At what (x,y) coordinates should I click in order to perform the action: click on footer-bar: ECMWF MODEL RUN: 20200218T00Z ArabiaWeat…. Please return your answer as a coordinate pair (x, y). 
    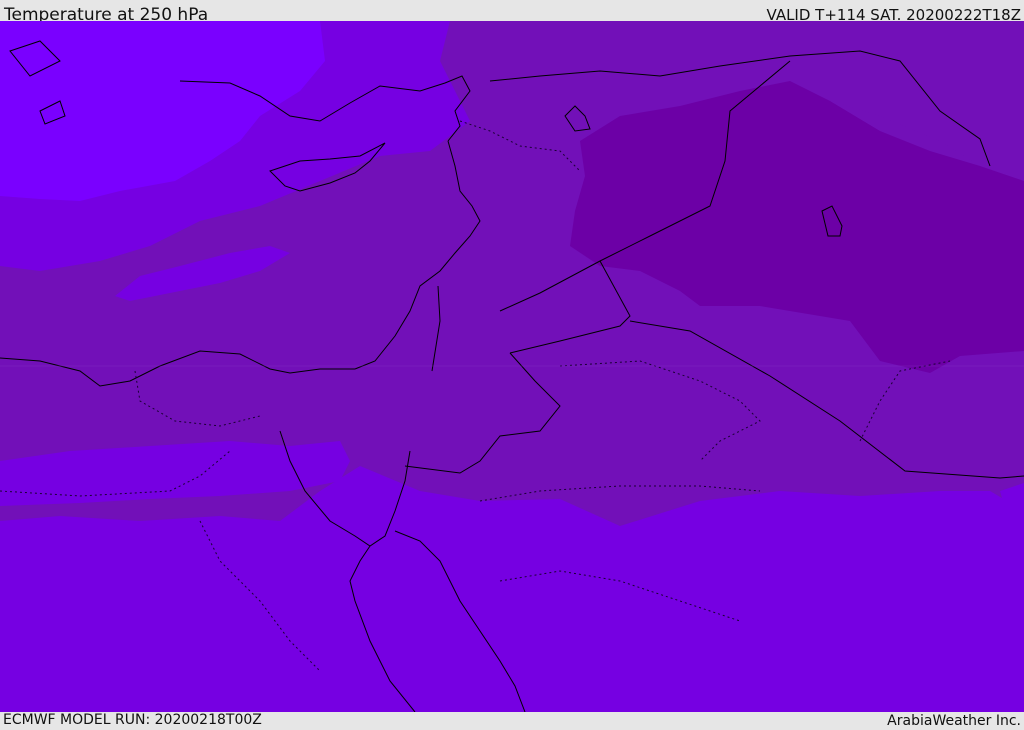
    Looking at the image, I should click on (512, 720).